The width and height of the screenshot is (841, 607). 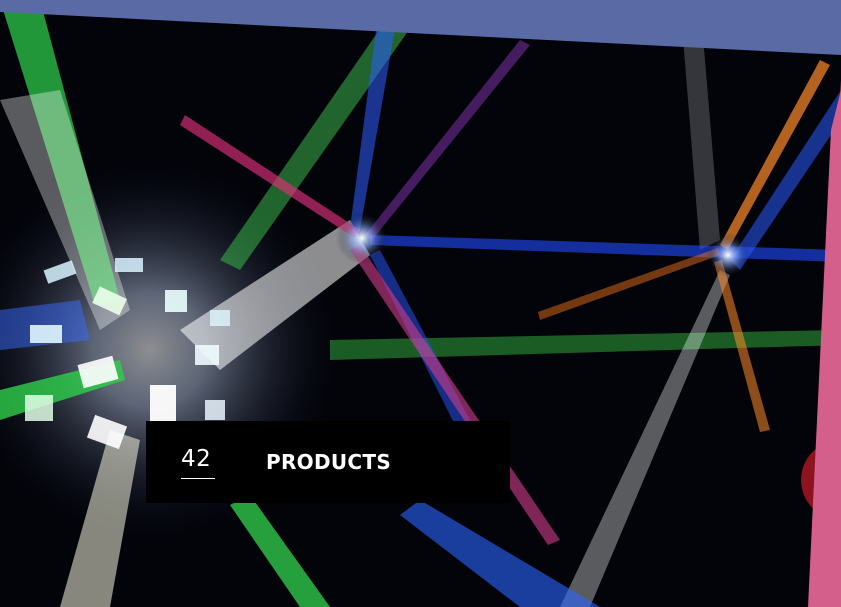 I want to click on side-accent-strip, so click(x=824, y=343).